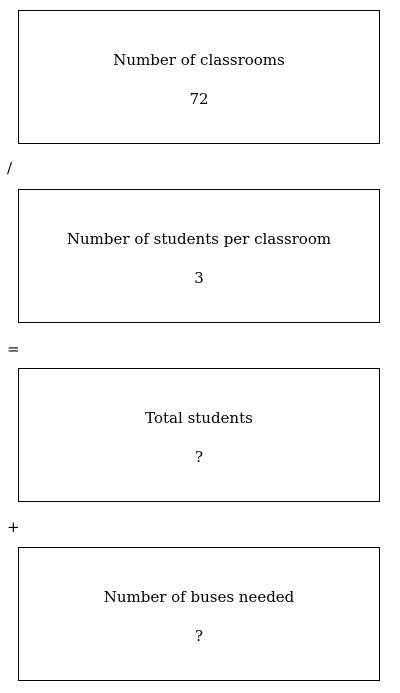 The width and height of the screenshot is (400, 693). Describe the element at coordinates (13, 527) in the screenshot. I see `operator-plus: +` at that location.